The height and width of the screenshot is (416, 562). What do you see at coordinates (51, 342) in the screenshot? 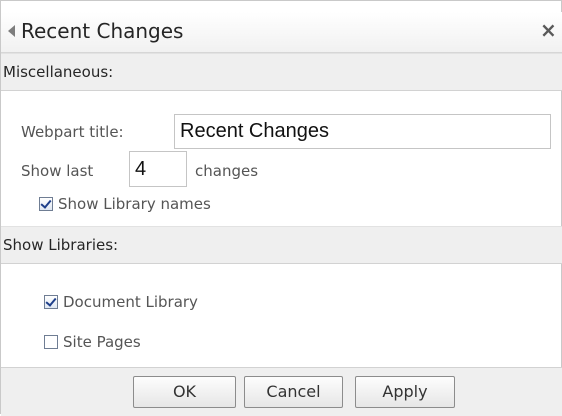
I see `site-pages-checkbox` at bounding box center [51, 342].